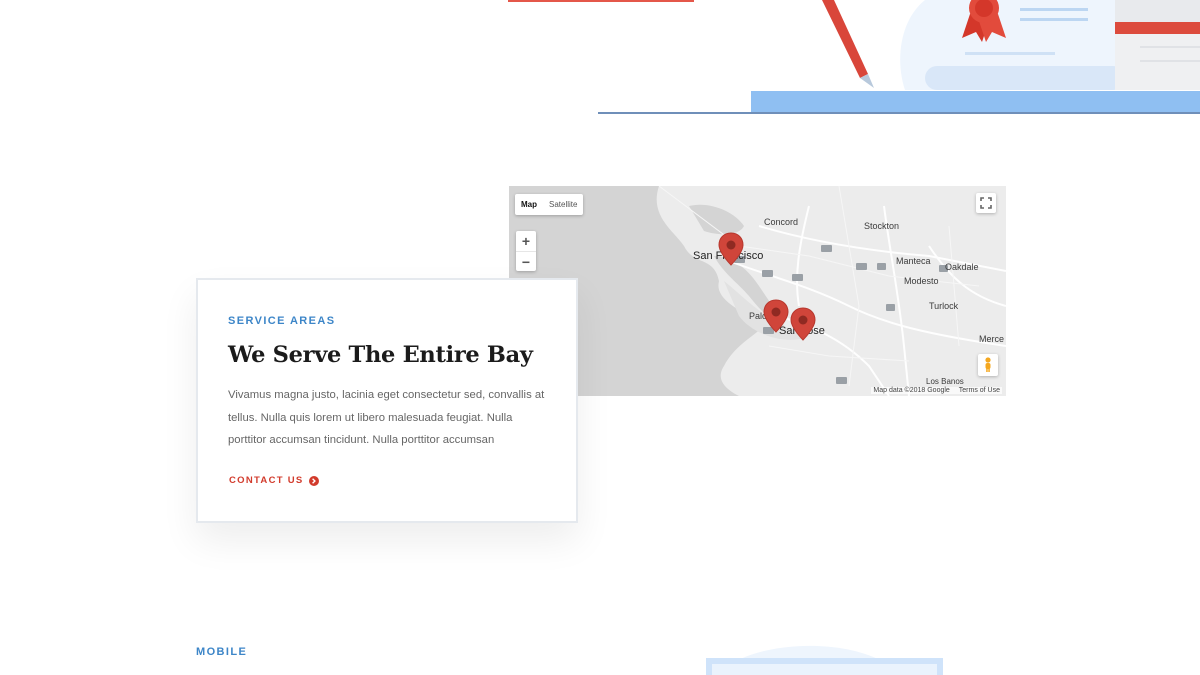 This screenshot has height=675, width=1200. I want to click on zoom-in-button: +, so click(526, 241).